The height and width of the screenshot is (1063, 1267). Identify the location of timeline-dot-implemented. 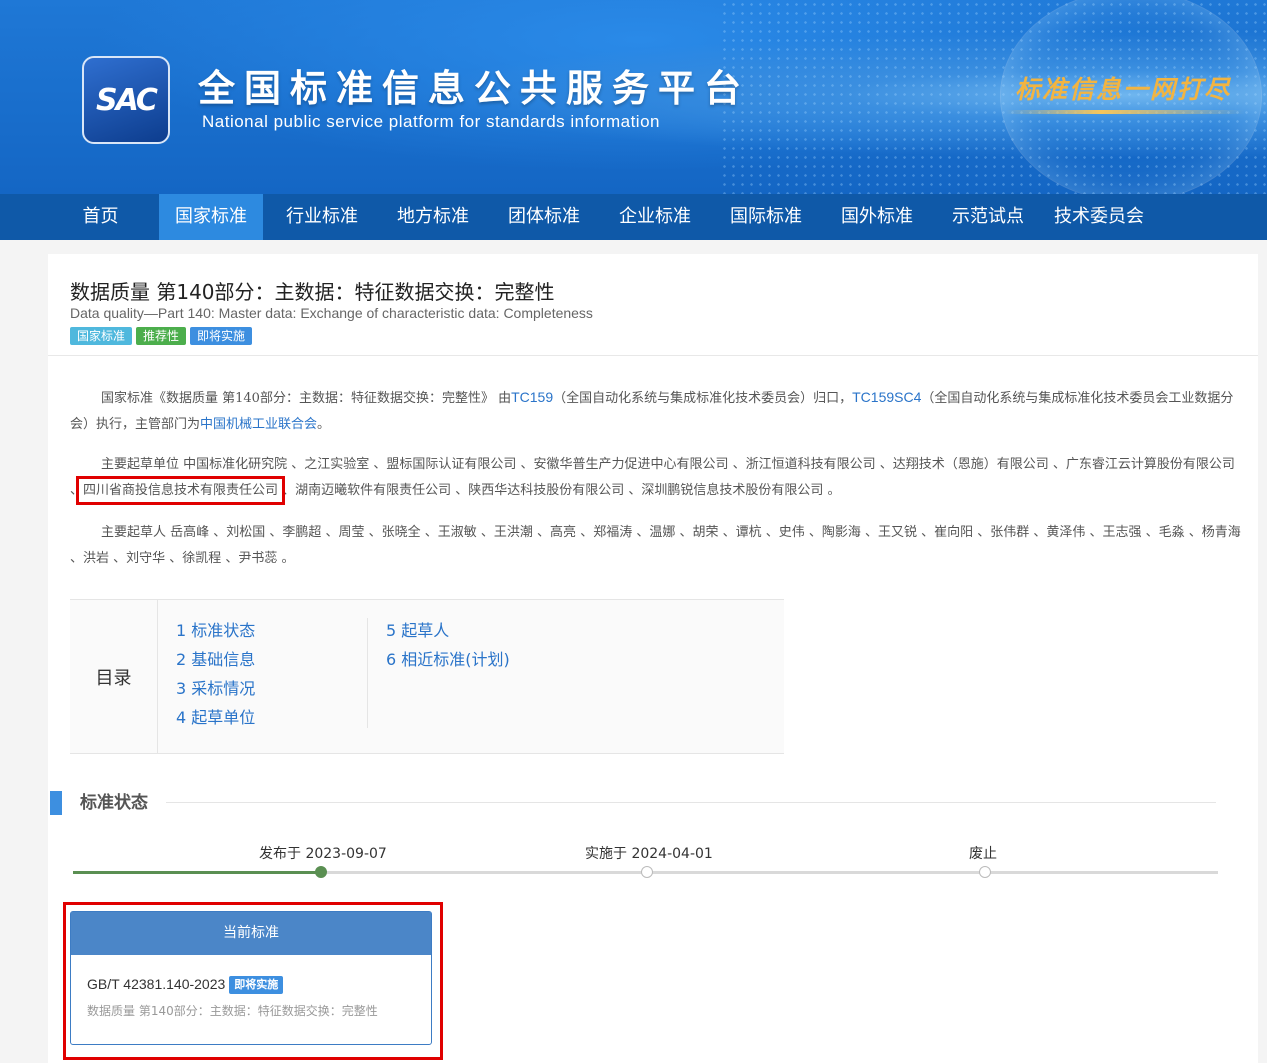
(647, 872).